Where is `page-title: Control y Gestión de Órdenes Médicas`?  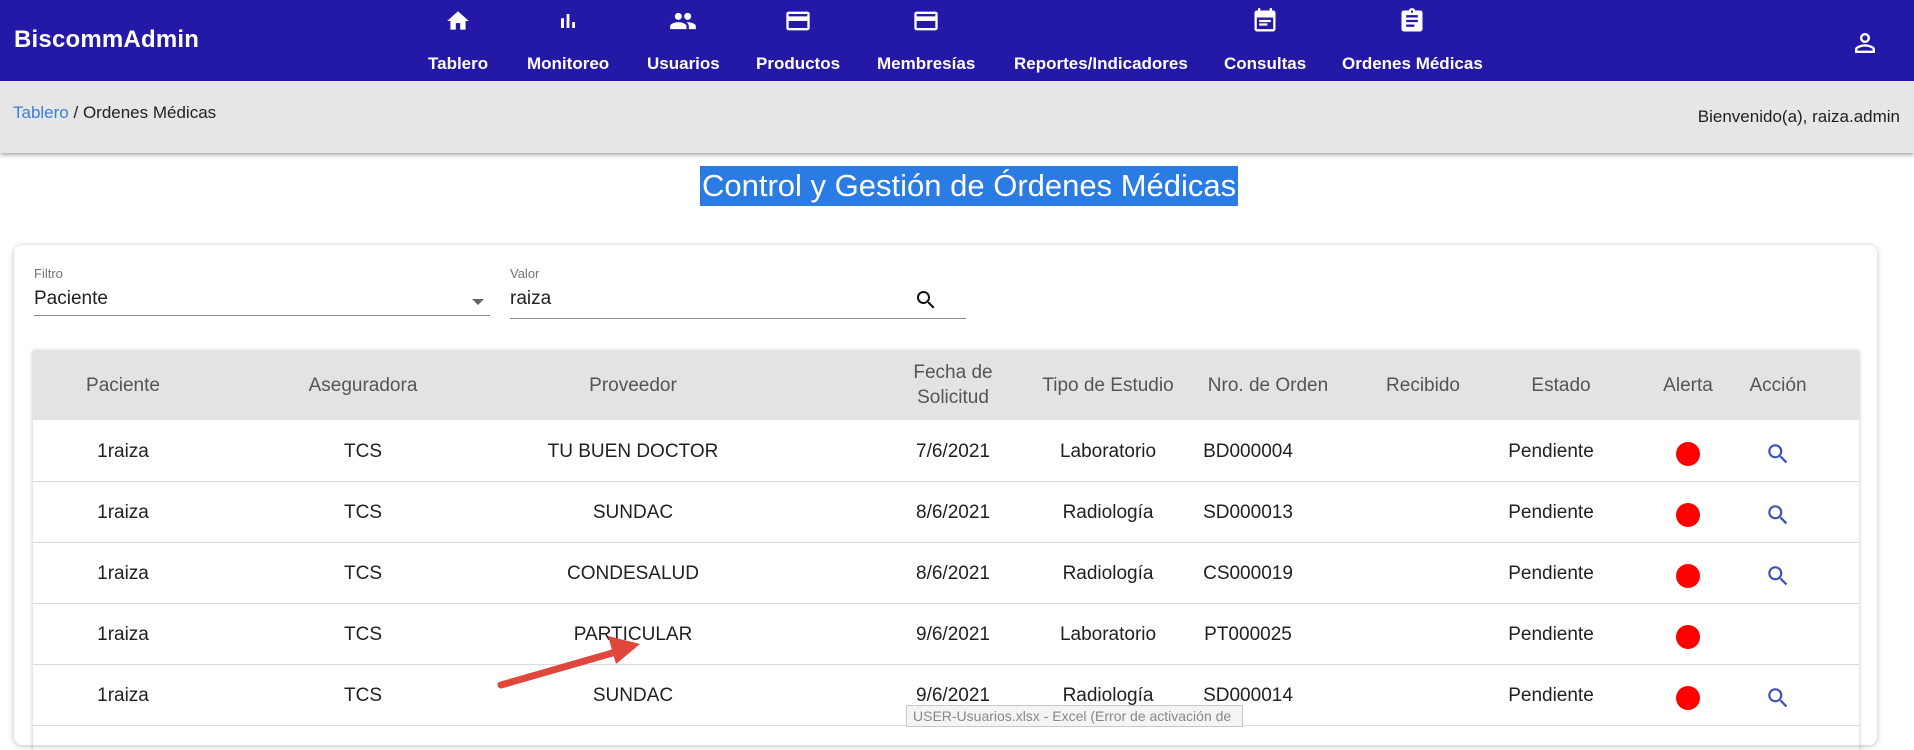 page-title: Control y Gestión de Órdenes Médicas is located at coordinates (969, 186).